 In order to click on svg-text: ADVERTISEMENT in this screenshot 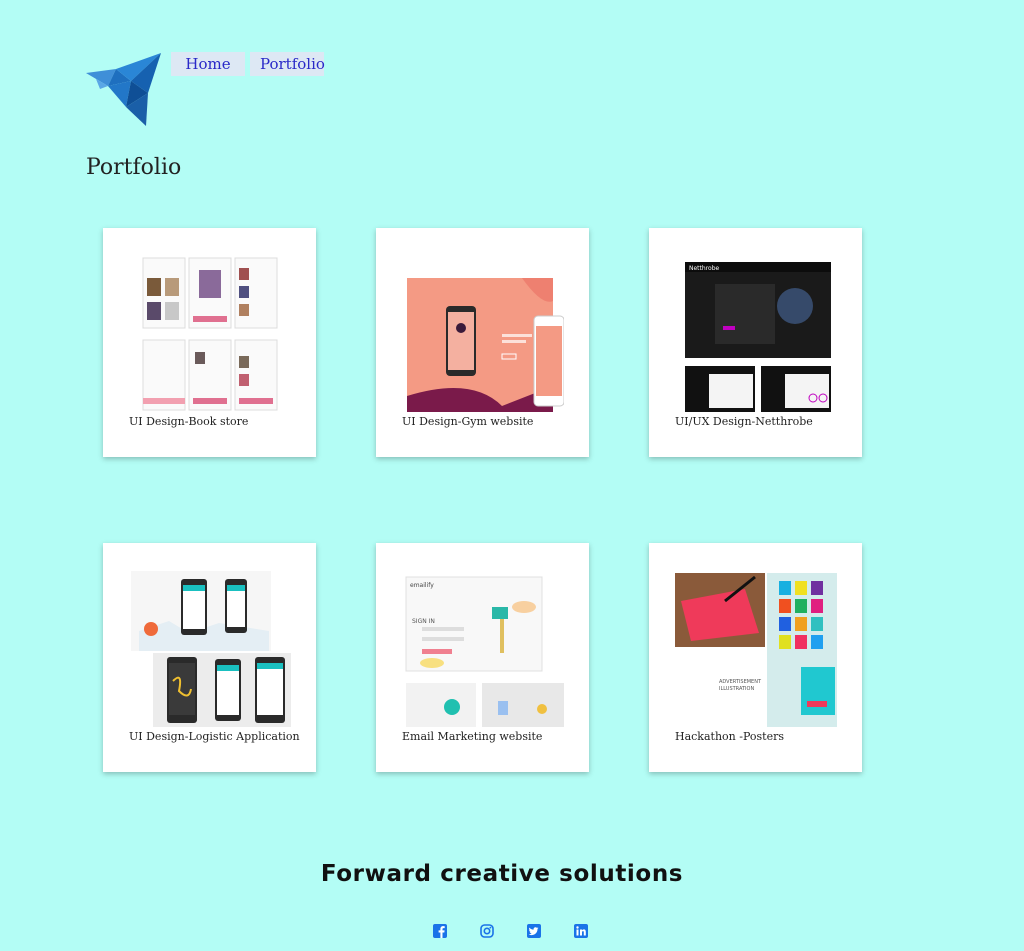, I will do `click(740, 682)`.